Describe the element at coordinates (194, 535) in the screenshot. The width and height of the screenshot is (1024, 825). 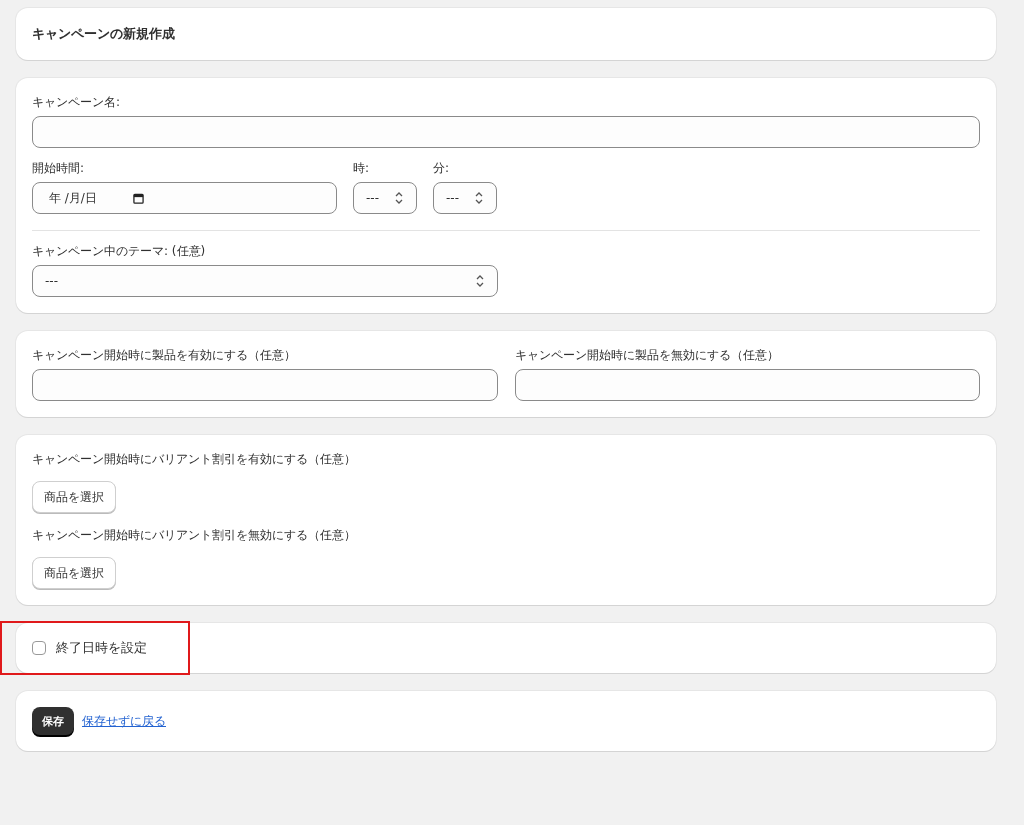
I see `section-label: キャンペーン開始時にバリアント割引を無効にする（任意）` at that location.